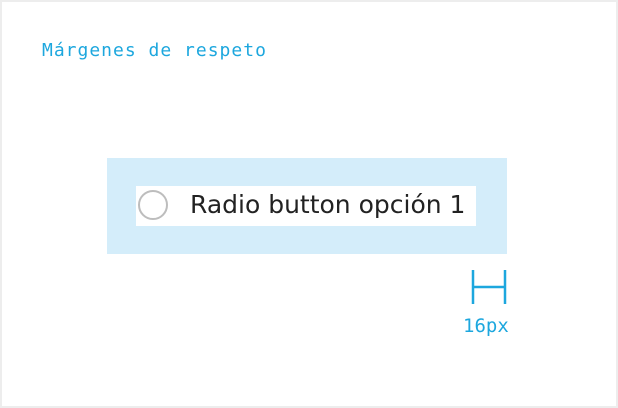  What do you see at coordinates (154, 50) in the screenshot?
I see `diagram-title: Márgenes de respeto` at bounding box center [154, 50].